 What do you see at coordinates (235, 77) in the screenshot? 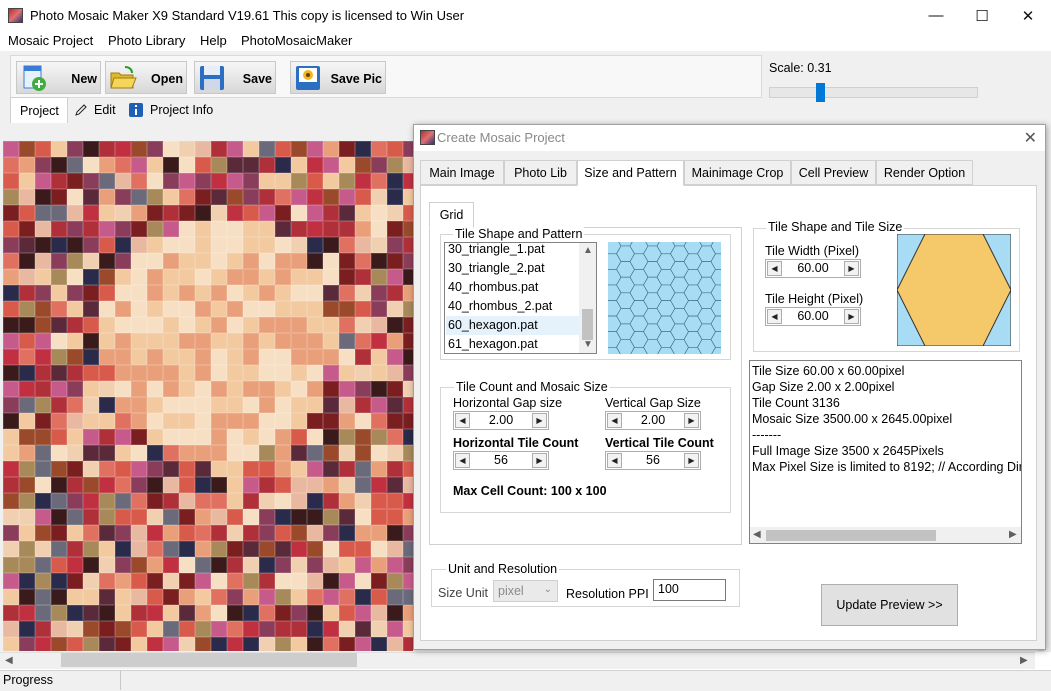
I see `save-button: Save` at bounding box center [235, 77].